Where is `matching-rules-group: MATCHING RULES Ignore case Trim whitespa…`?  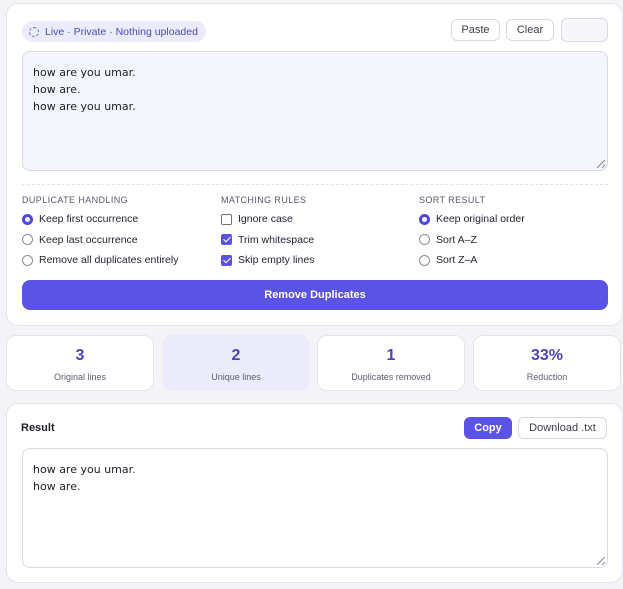
matching-rules-group: MATCHING RULES Ignore case Trim whitespa… is located at coordinates (267, 233).